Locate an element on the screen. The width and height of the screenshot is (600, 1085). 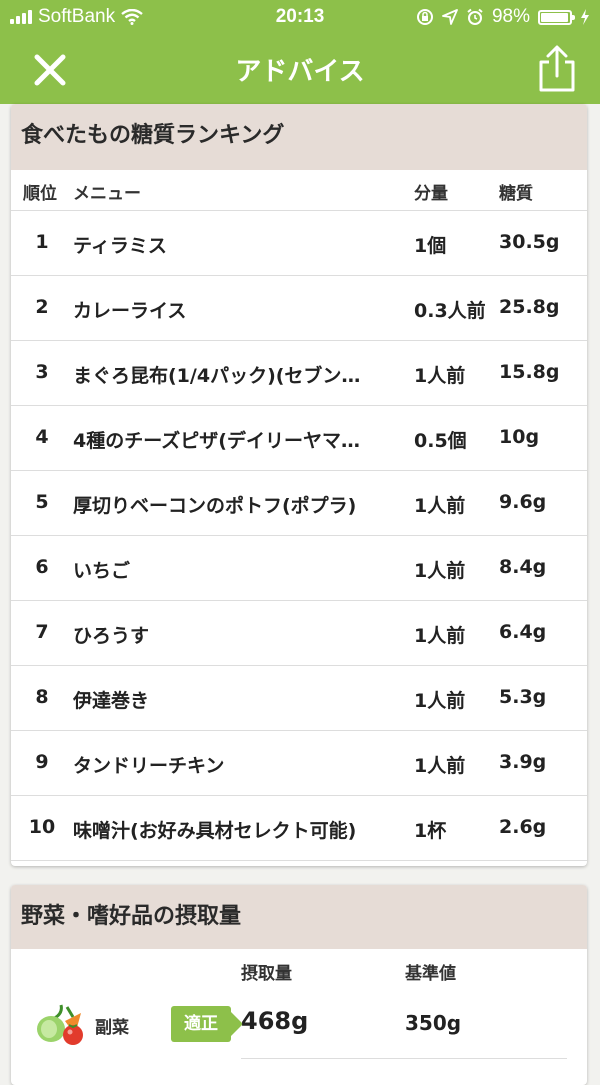
header-menu: メニュー is located at coordinates (107, 194).